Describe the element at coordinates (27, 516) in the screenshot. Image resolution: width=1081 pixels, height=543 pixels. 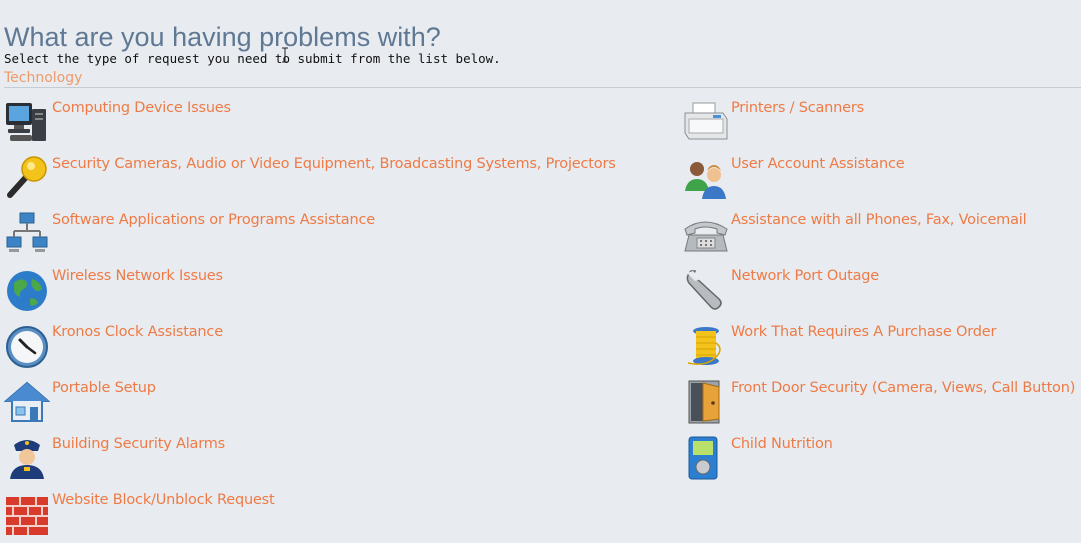
I see `firewall-icon` at that location.